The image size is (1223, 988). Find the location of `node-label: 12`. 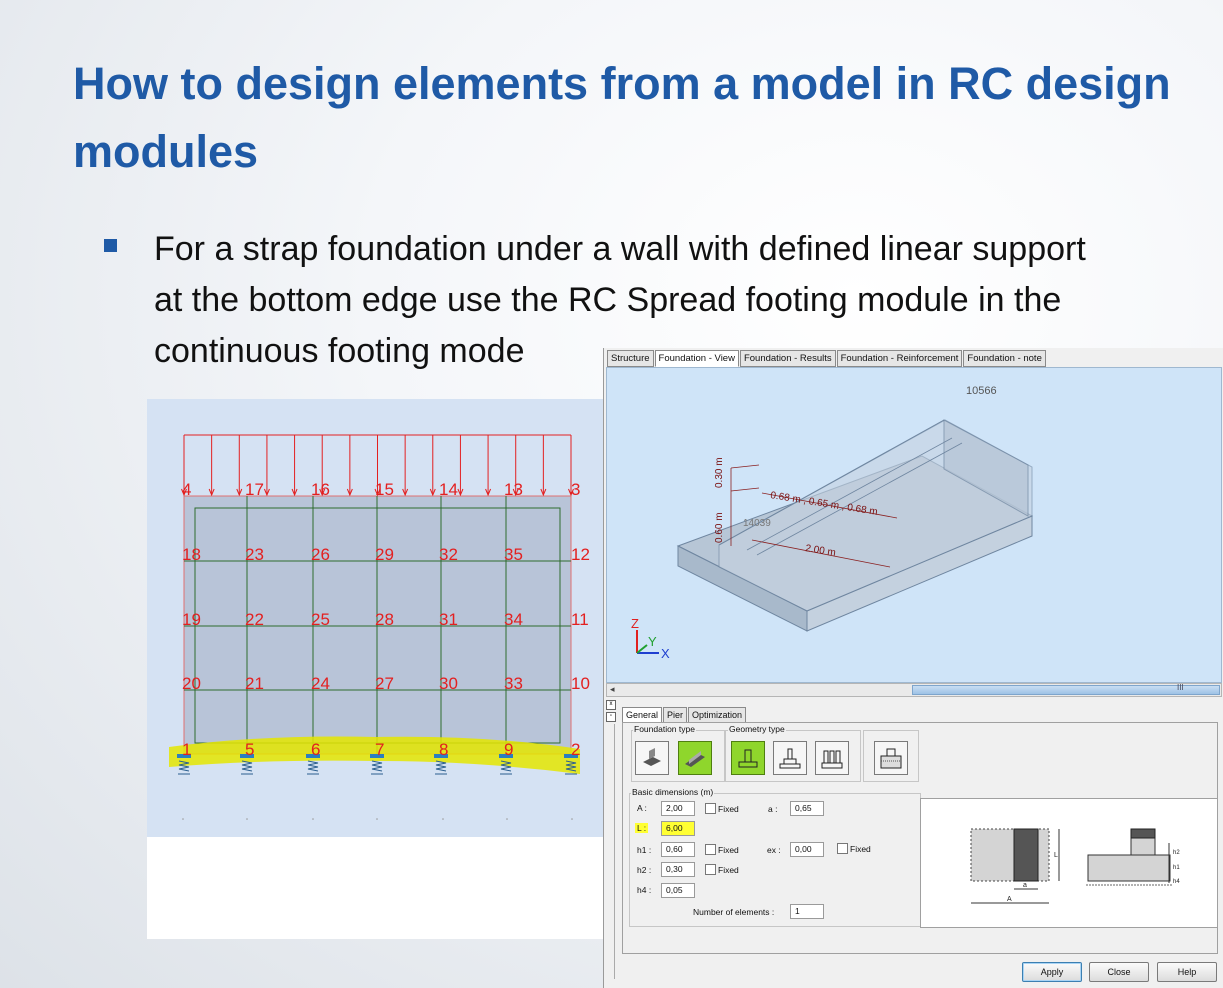

node-label: 12 is located at coordinates (580, 554).